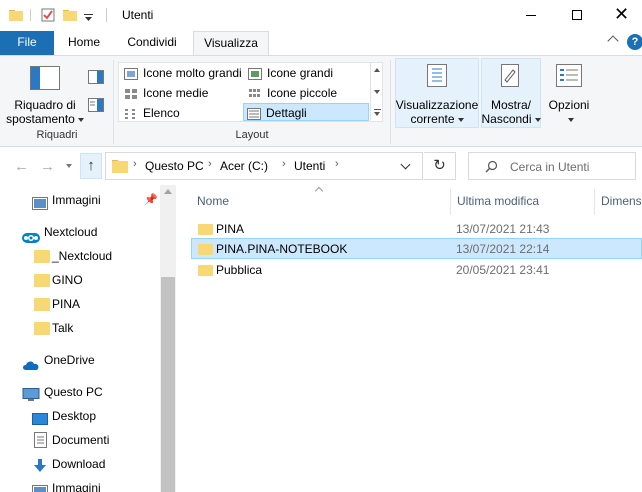  I want to click on nav-item-pictures-quick: Immagini 📌, so click(80, 200).